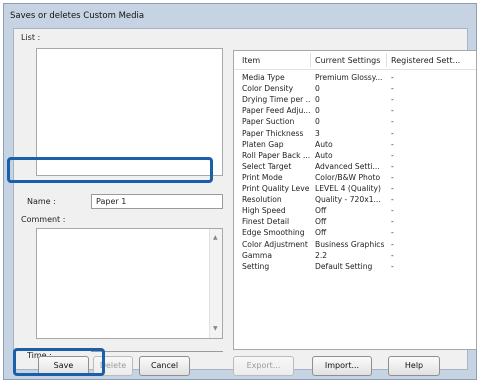  I want to click on comment-scrollbar: ▲ ▼, so click(215, 283).